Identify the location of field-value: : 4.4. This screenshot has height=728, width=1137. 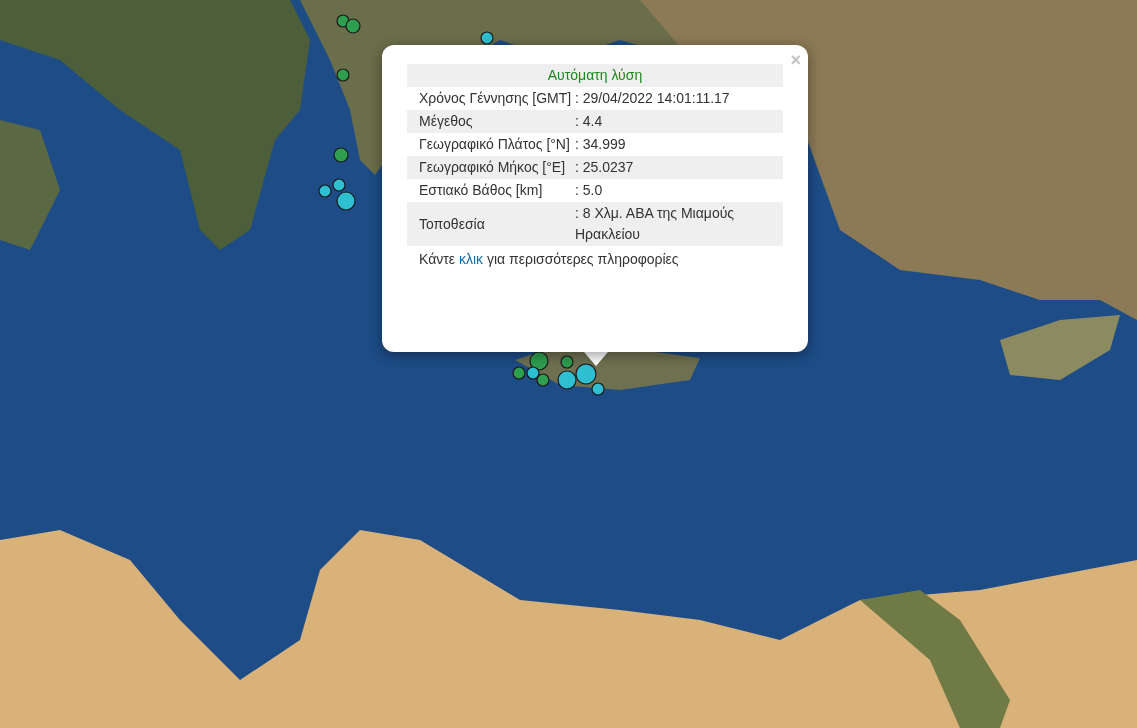
(679, 121).